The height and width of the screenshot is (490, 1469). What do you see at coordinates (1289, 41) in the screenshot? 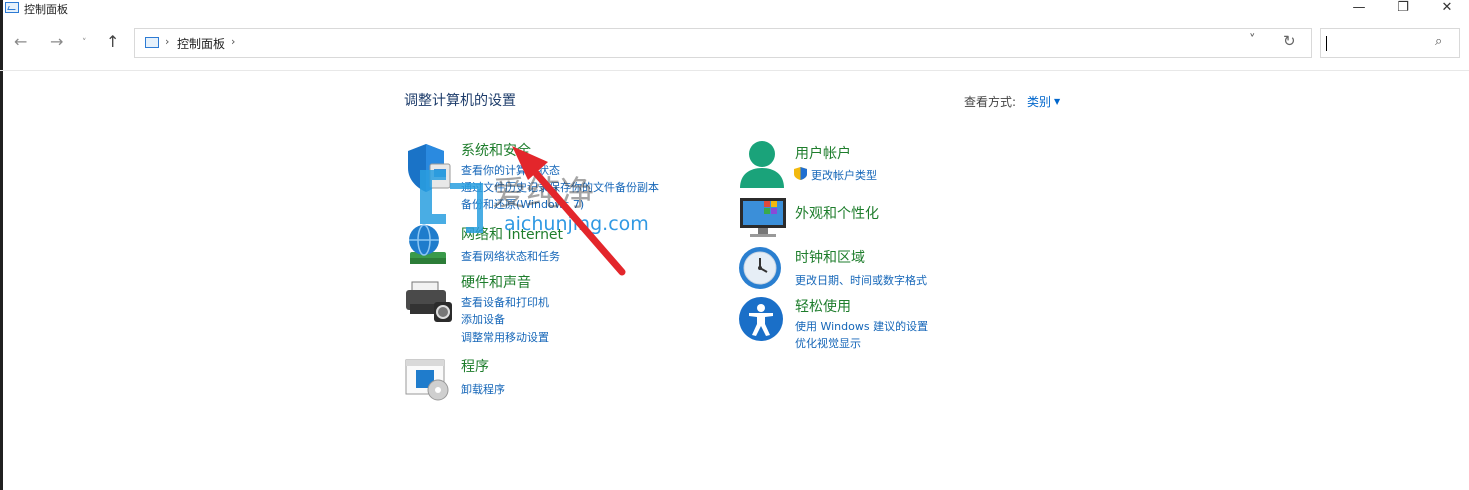
I see `refresh-button: ↻` at bounding box center [1289, 41].